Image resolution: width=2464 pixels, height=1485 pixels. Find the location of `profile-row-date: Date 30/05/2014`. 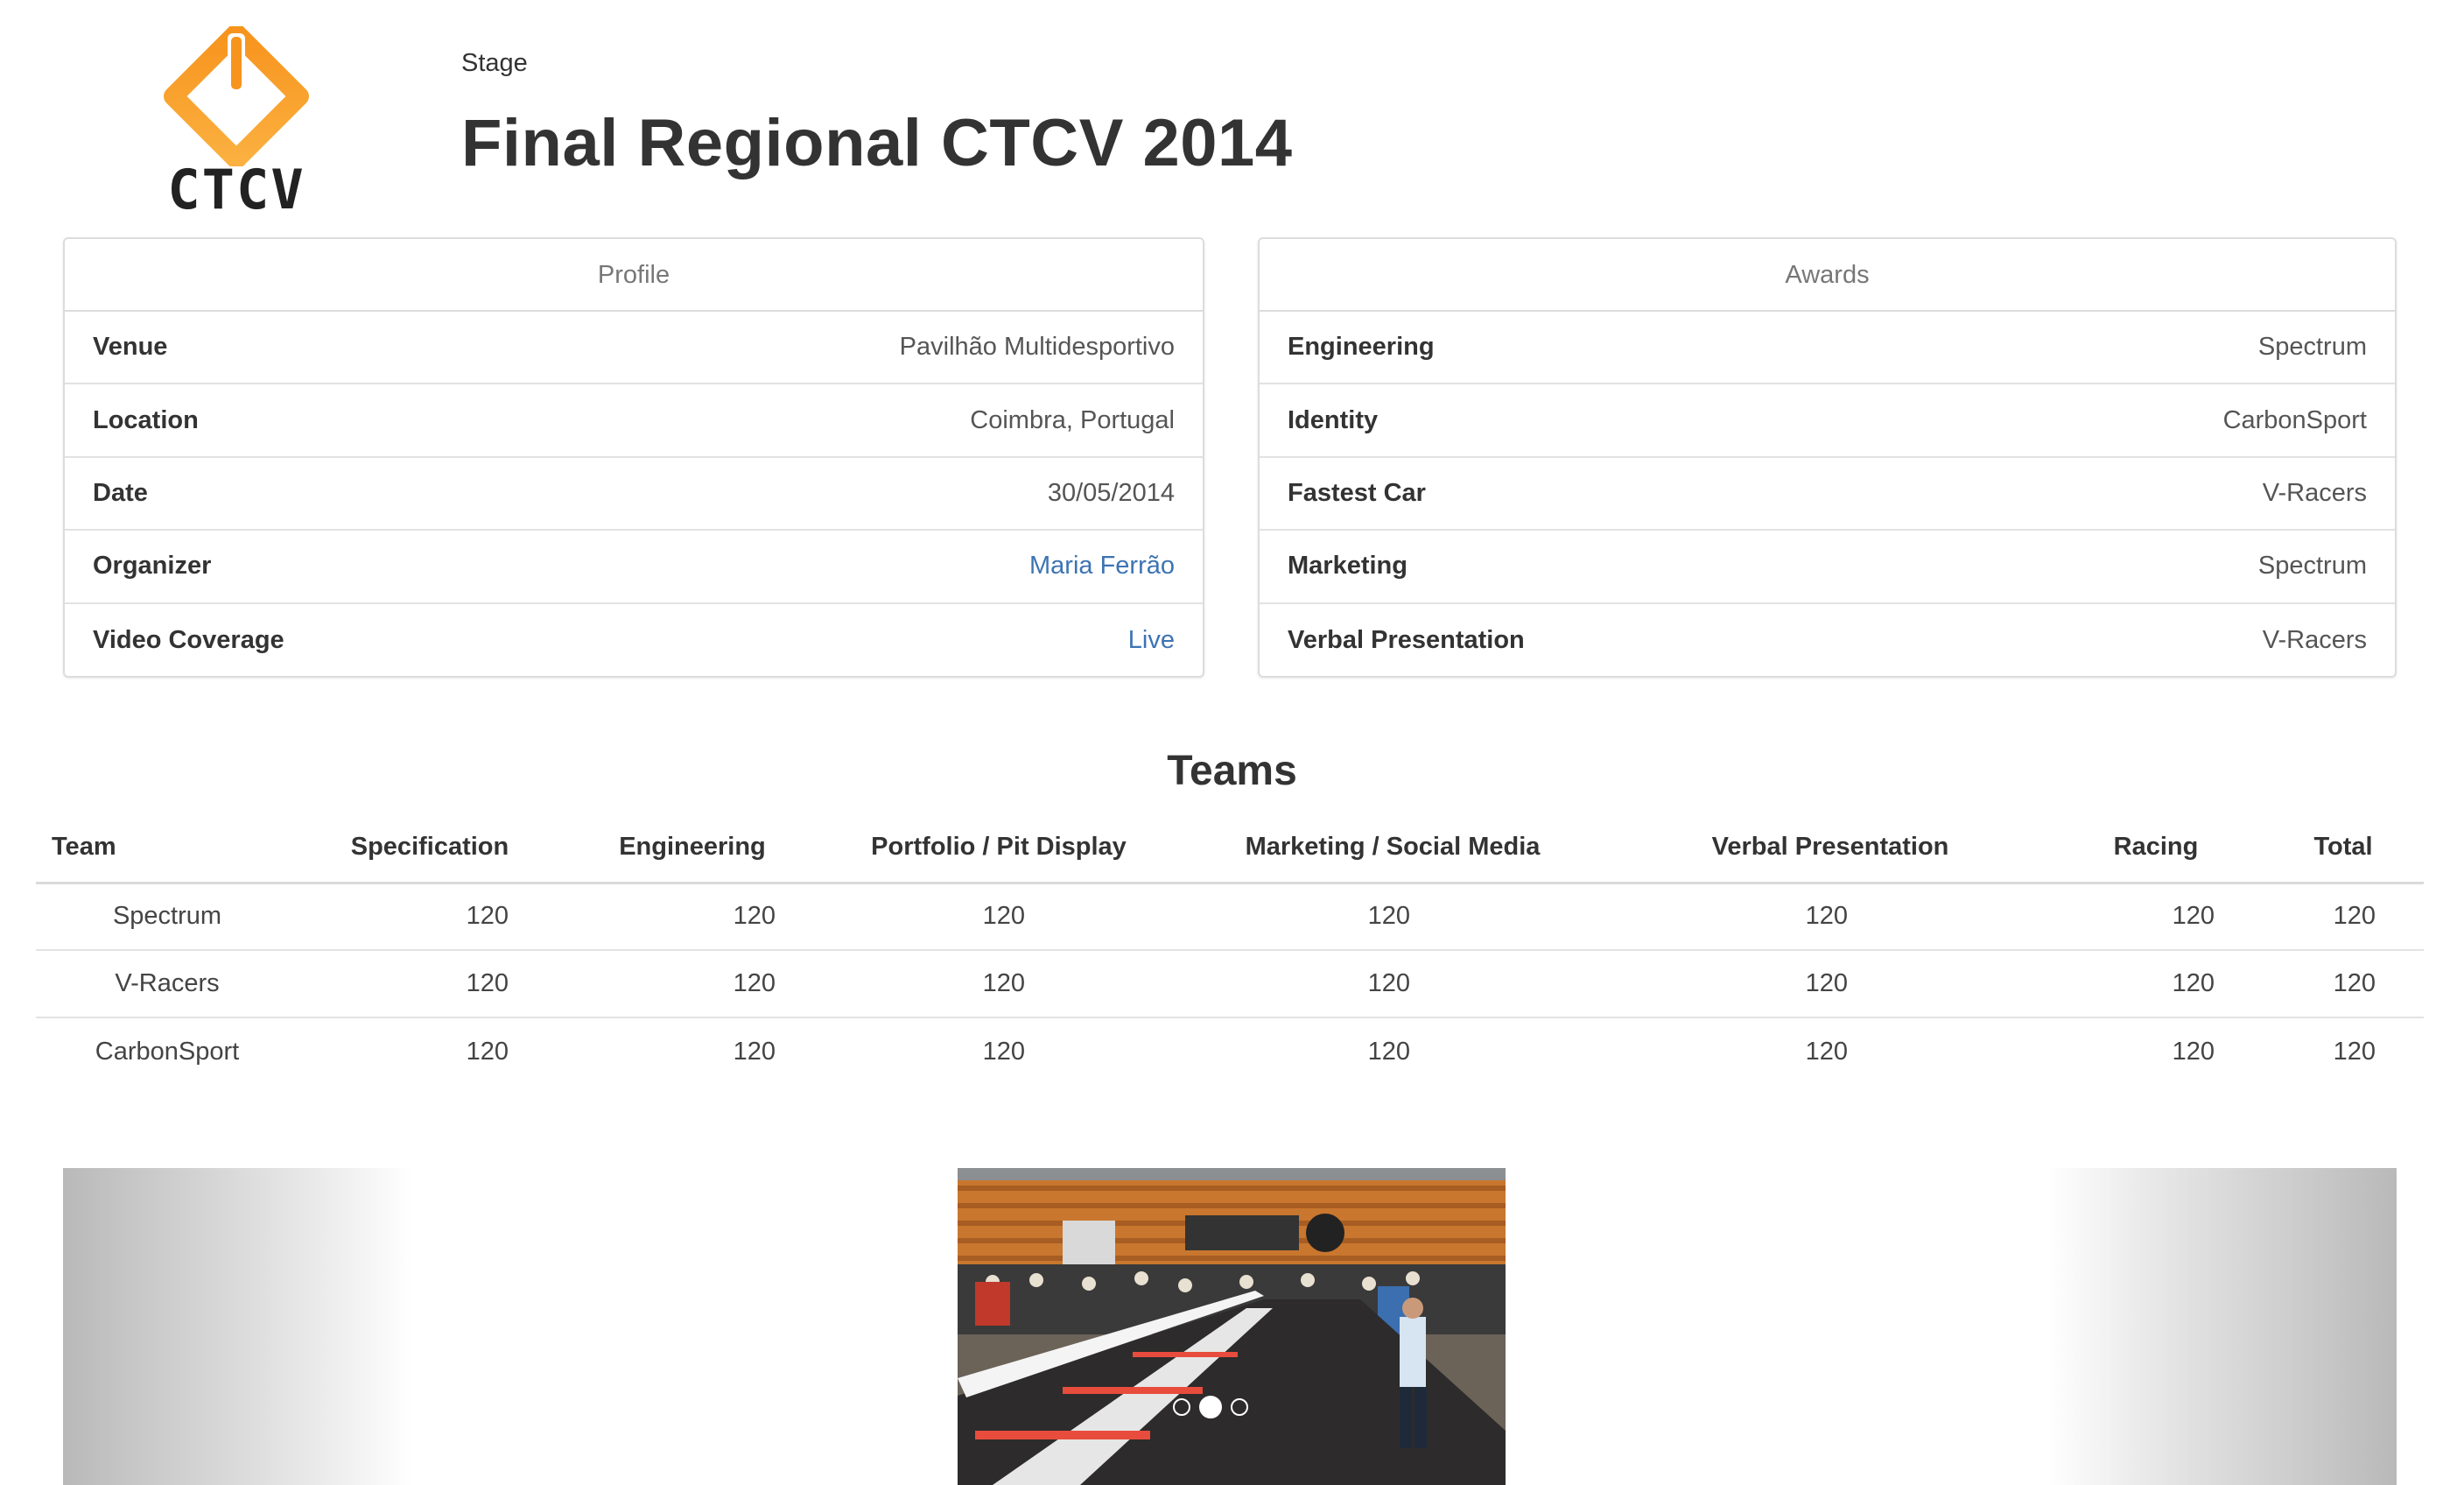

profile-row-date: Date 30/05/2014 is located at coordinates (634, 494).